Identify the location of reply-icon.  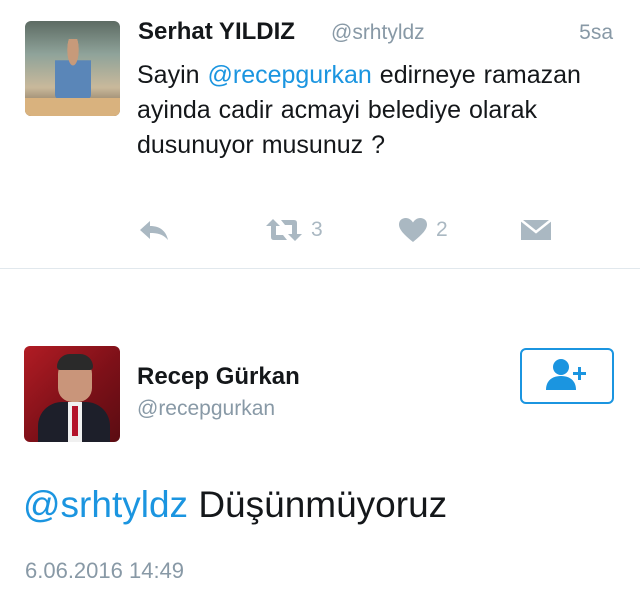
(154, 230).